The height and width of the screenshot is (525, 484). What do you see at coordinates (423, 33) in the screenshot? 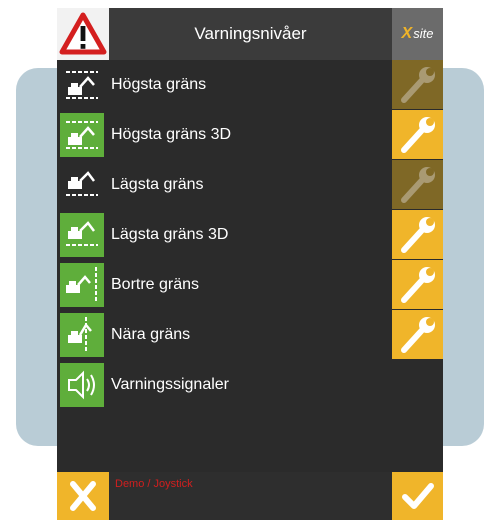
I see `xsite-logo-text: site` at bounding box center [423, 33].